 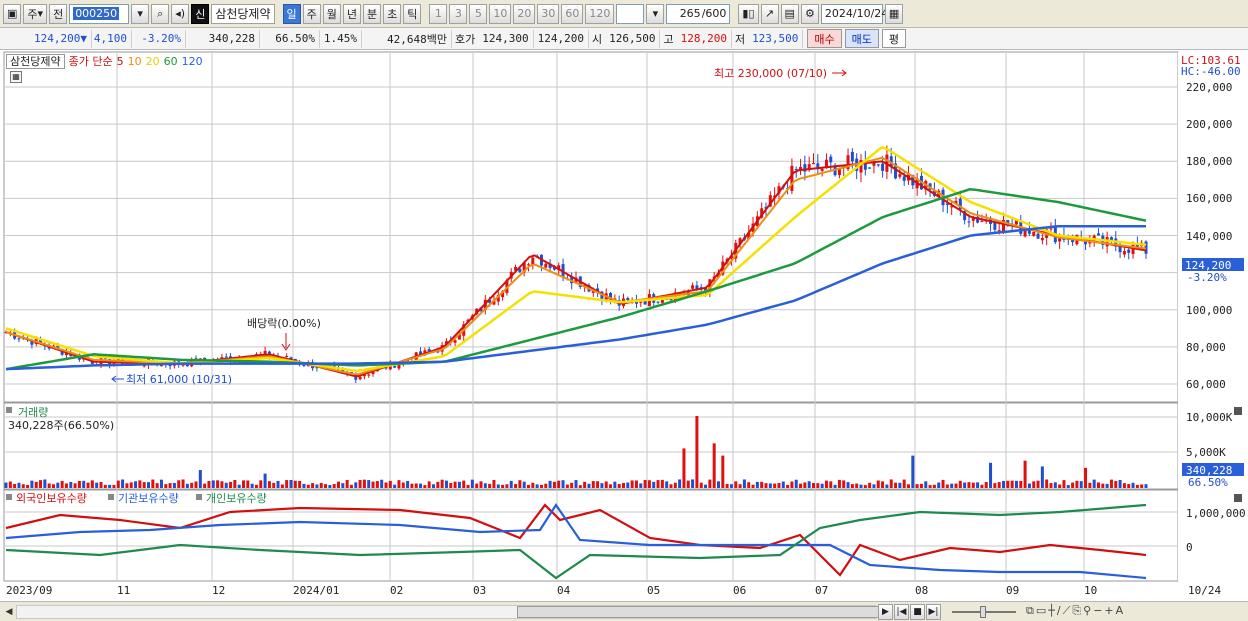 I want to click on scroll-thumb, so click(x=705, y=612).